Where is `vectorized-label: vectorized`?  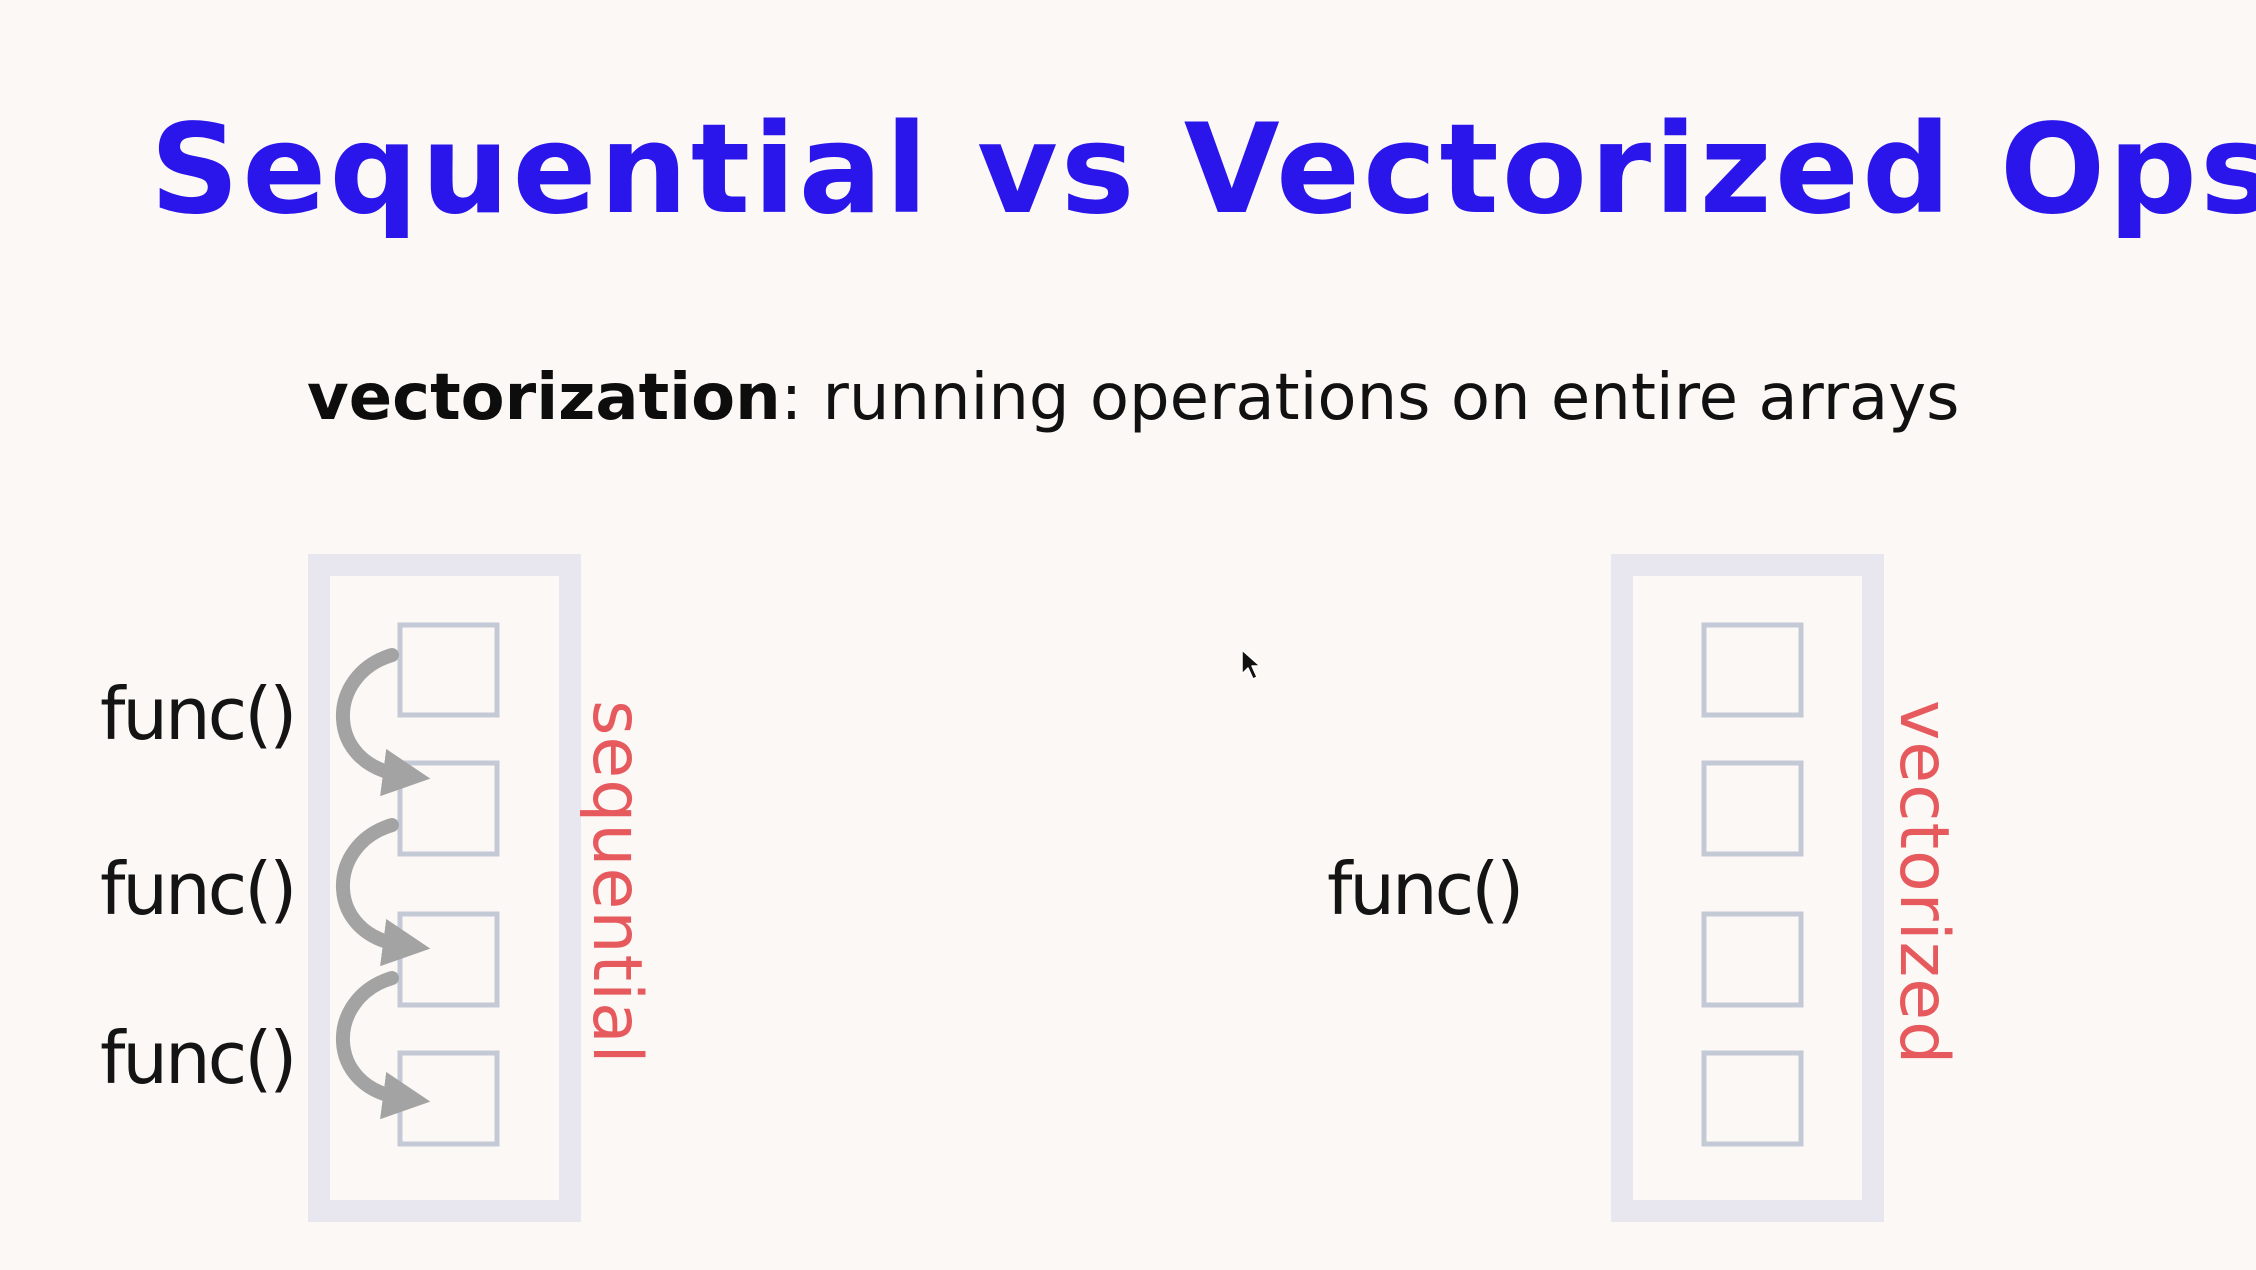
vectorized-label: vectorized is located at coordinates (1923, 882).